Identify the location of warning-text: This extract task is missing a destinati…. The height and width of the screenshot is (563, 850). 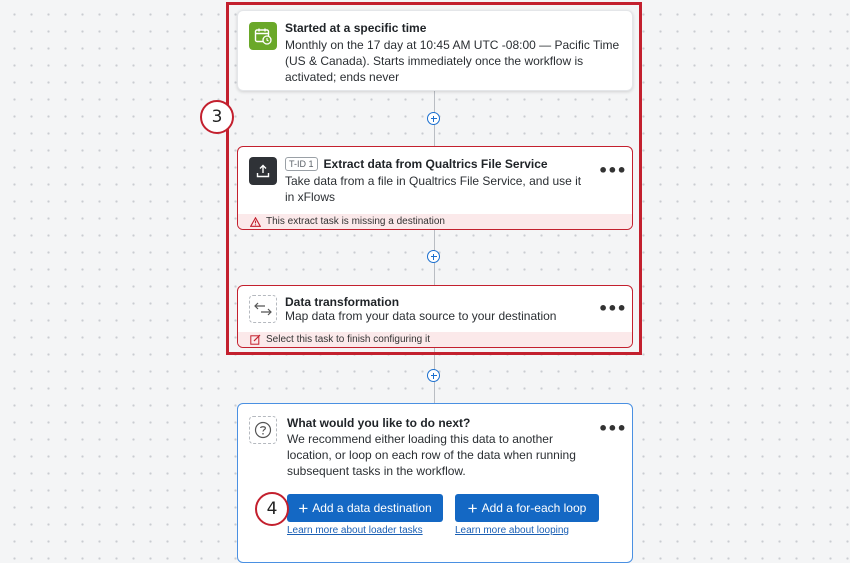
(355, 221).